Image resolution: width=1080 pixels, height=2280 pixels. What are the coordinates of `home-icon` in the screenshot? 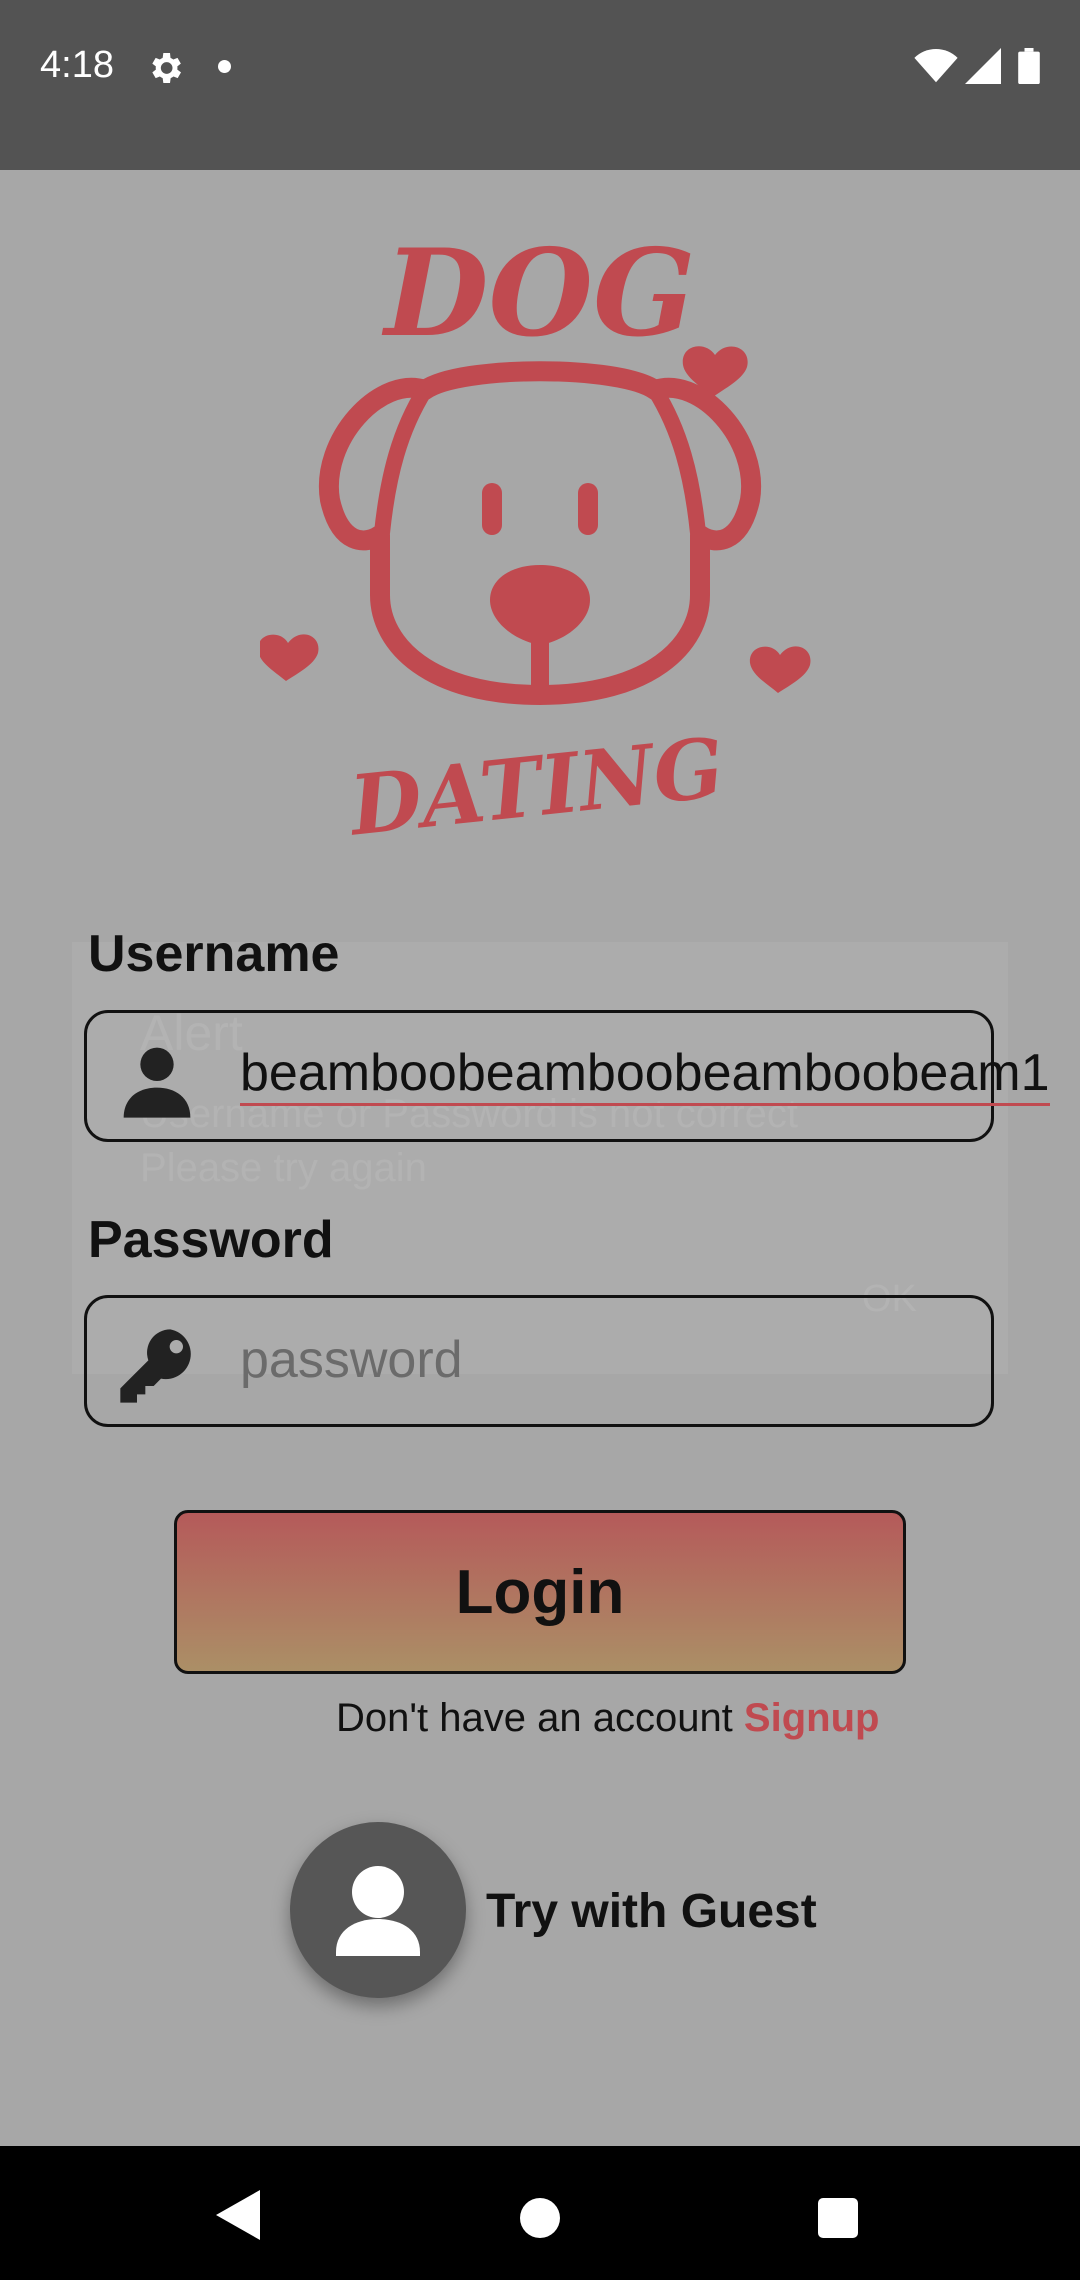 It's located at (540, 2218).